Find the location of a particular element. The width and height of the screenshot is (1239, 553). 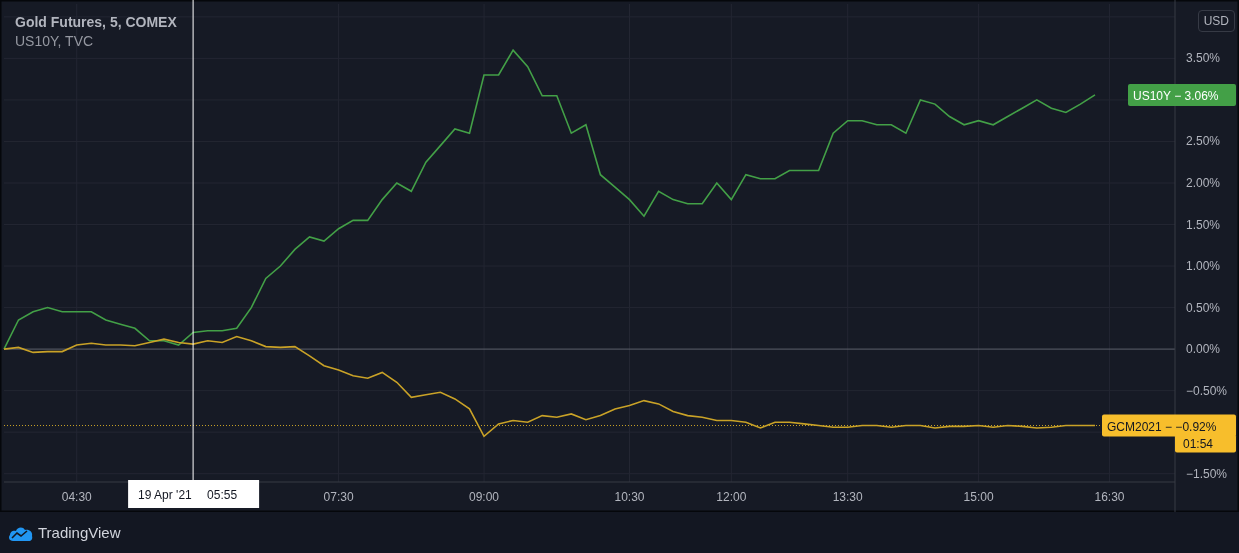

y-tick-label: 0.00% is located at coordinates (1203, 349).